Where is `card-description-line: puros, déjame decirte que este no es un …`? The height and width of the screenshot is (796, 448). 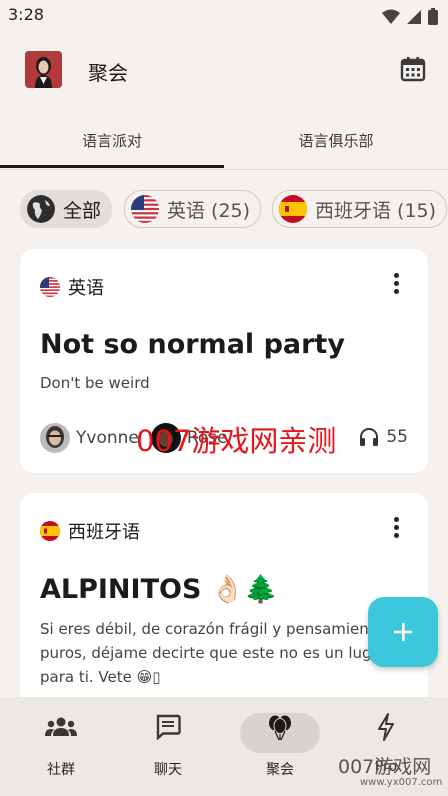
card-description-line: puros, déjame decirte que este no es un … is located at coordinates (206, 653).